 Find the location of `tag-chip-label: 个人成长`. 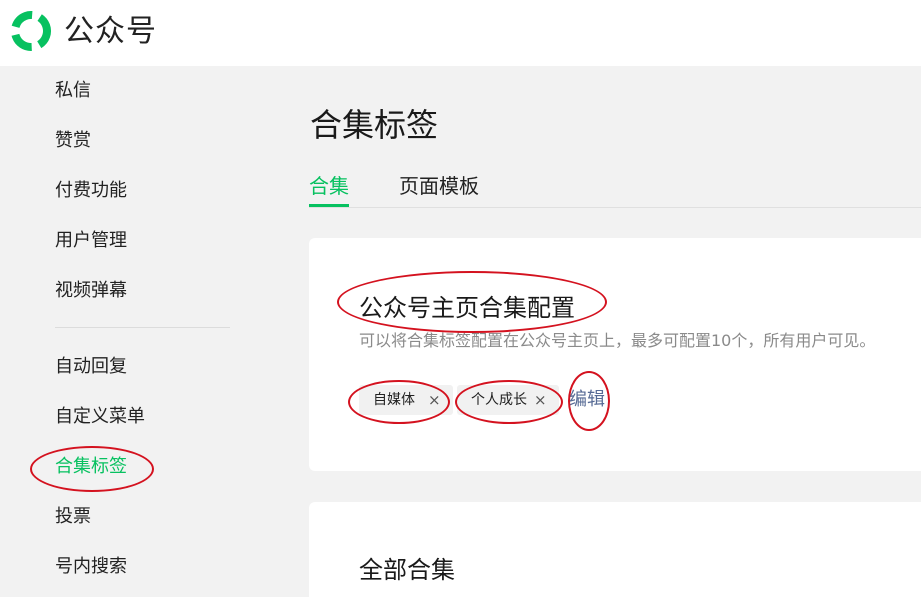

tag-chip-label: 个人成长 is located at coordinates (499, 400).